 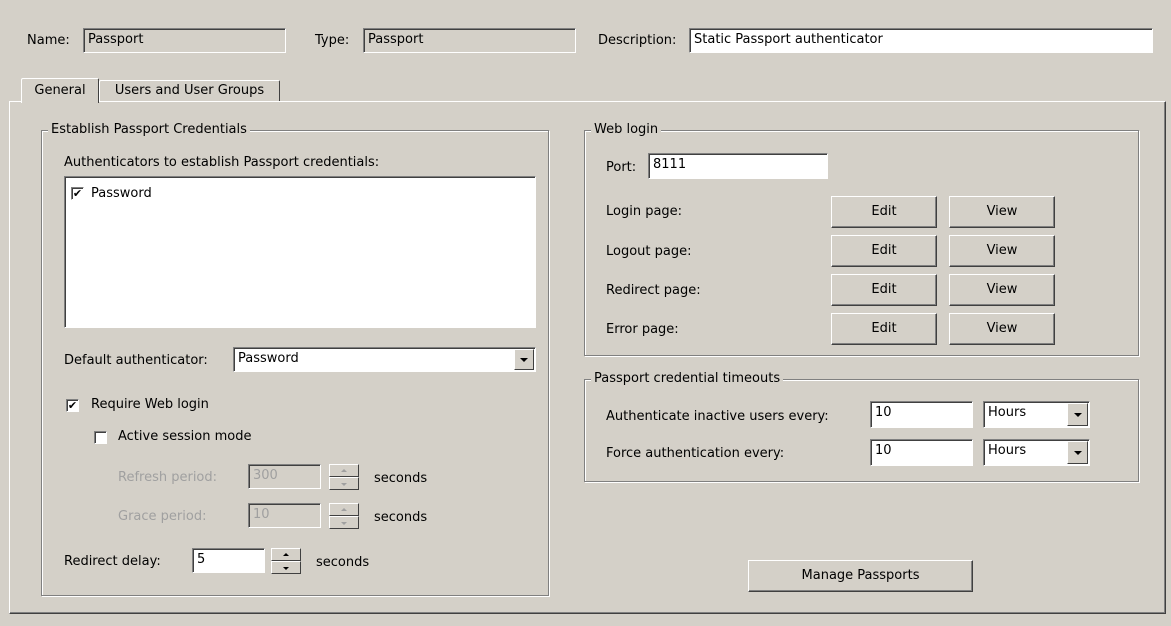 I want to click on password-item-label: Password, so click(x=121, y=193).